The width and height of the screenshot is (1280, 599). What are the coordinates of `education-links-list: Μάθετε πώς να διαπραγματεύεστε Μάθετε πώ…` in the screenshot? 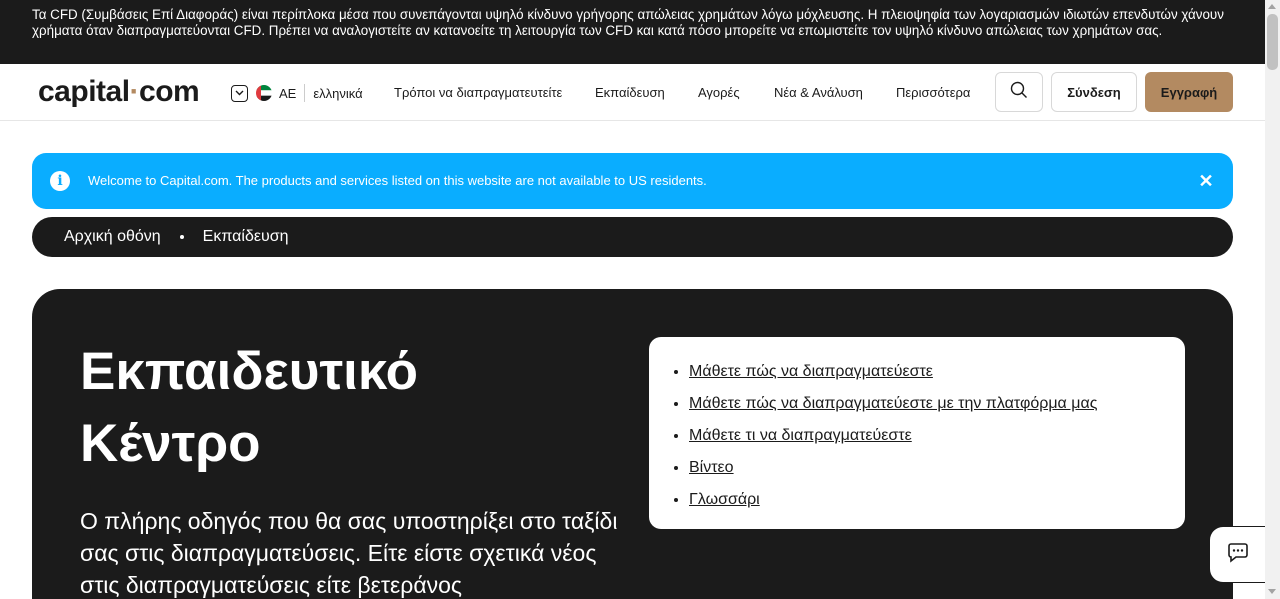 It's located at (937, 436).